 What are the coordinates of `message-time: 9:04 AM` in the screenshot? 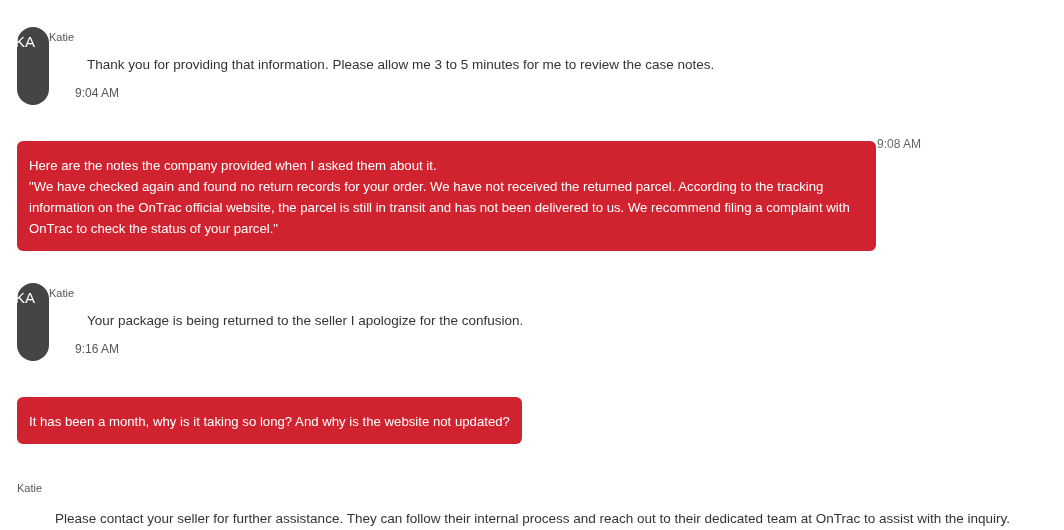 It's located at (97, 93).